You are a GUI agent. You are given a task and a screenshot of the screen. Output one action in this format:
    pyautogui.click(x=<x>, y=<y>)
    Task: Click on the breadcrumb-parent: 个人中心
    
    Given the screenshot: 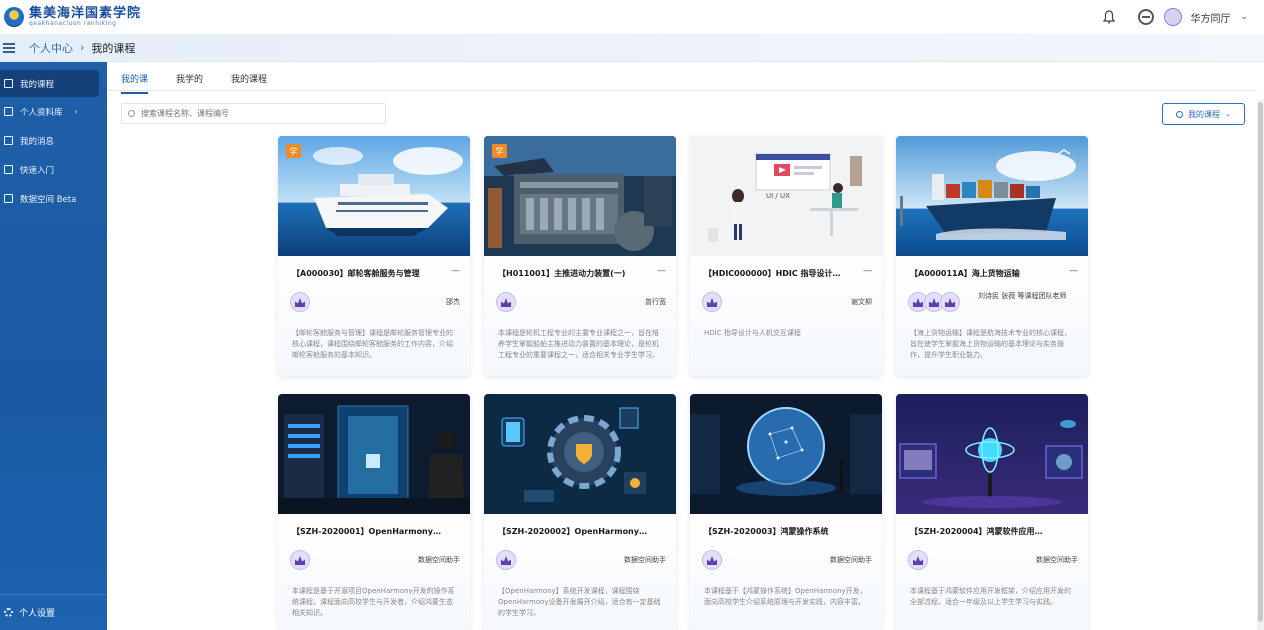 What is the action you would take?
    pyautogui.click(x=51, y=48)
    